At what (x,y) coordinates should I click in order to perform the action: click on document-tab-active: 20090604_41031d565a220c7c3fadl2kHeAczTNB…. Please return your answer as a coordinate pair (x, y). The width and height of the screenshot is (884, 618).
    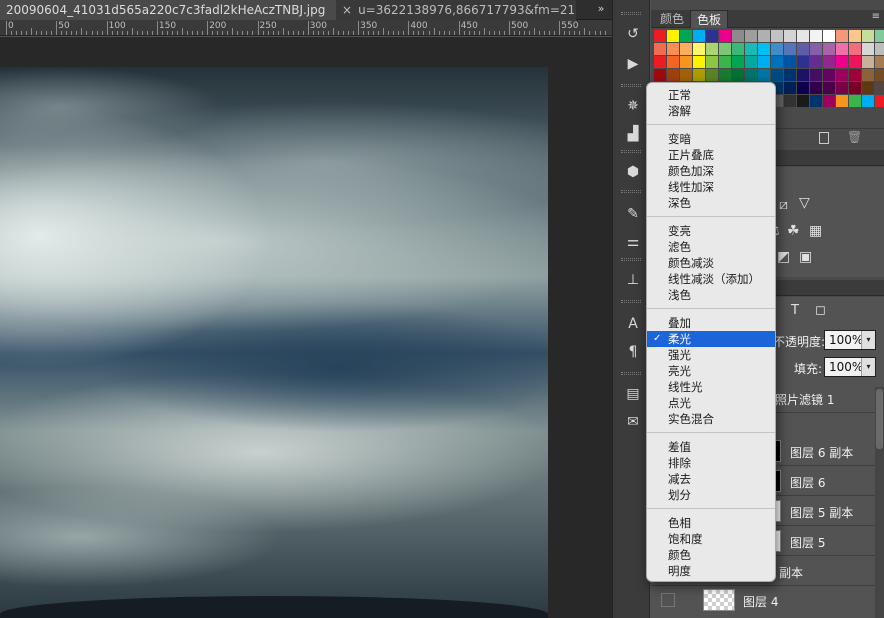
    Looking at the image, I should click on (168, 10).